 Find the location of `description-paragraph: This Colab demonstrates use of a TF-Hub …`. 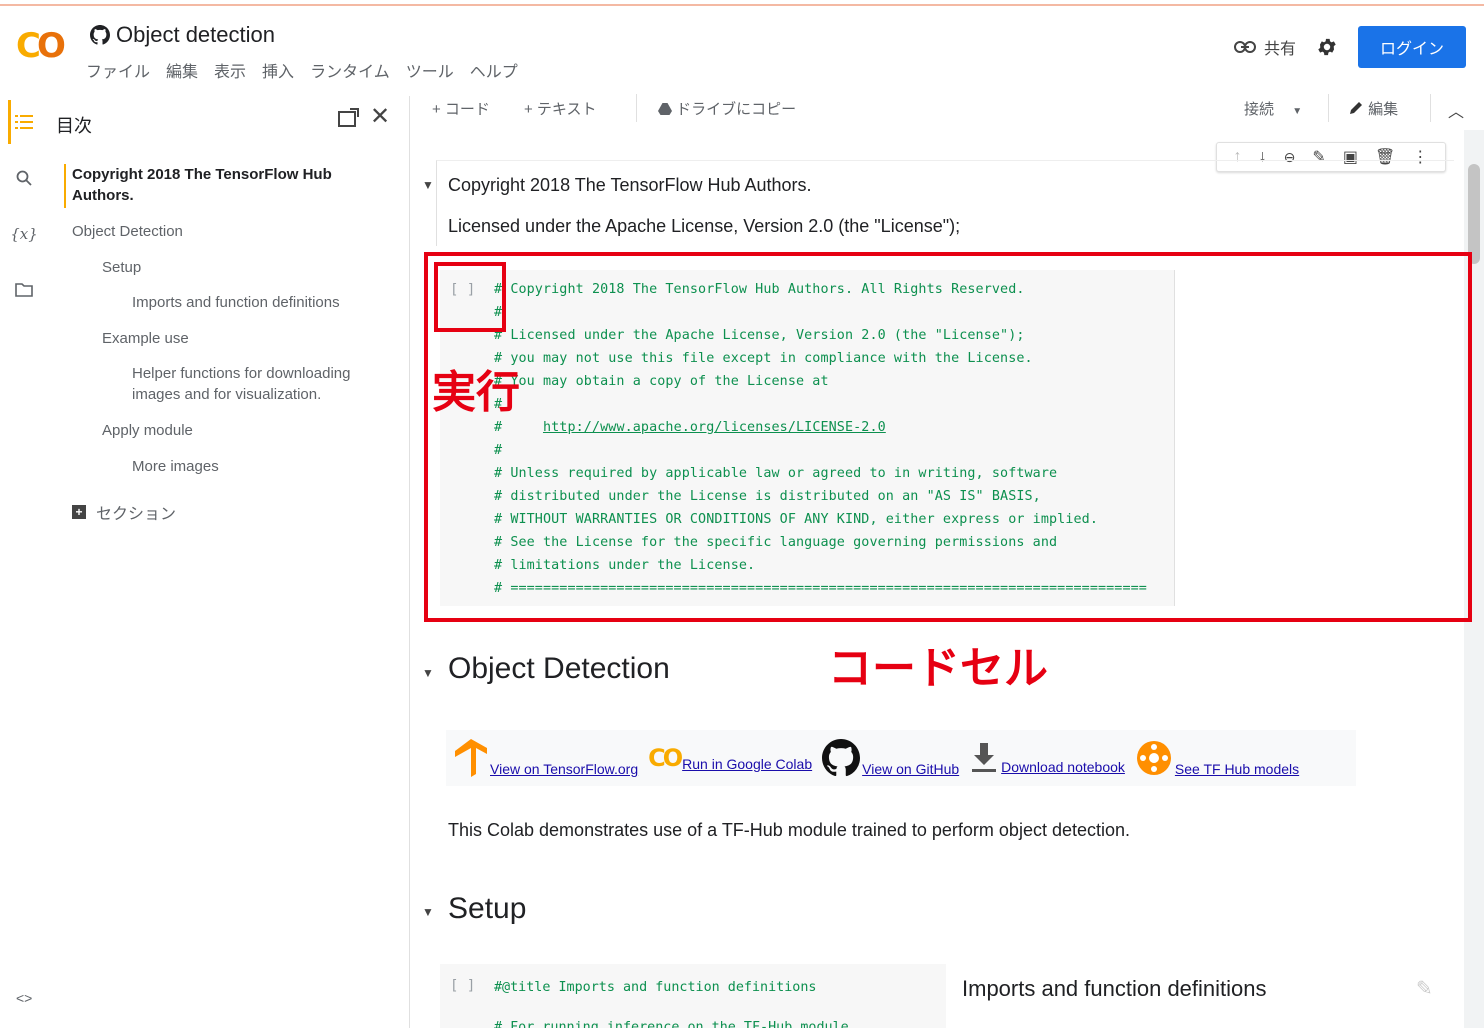

description-paragraph: This Colab demonstrates use of a TF-Hub … is located at coordinates (789, 830).